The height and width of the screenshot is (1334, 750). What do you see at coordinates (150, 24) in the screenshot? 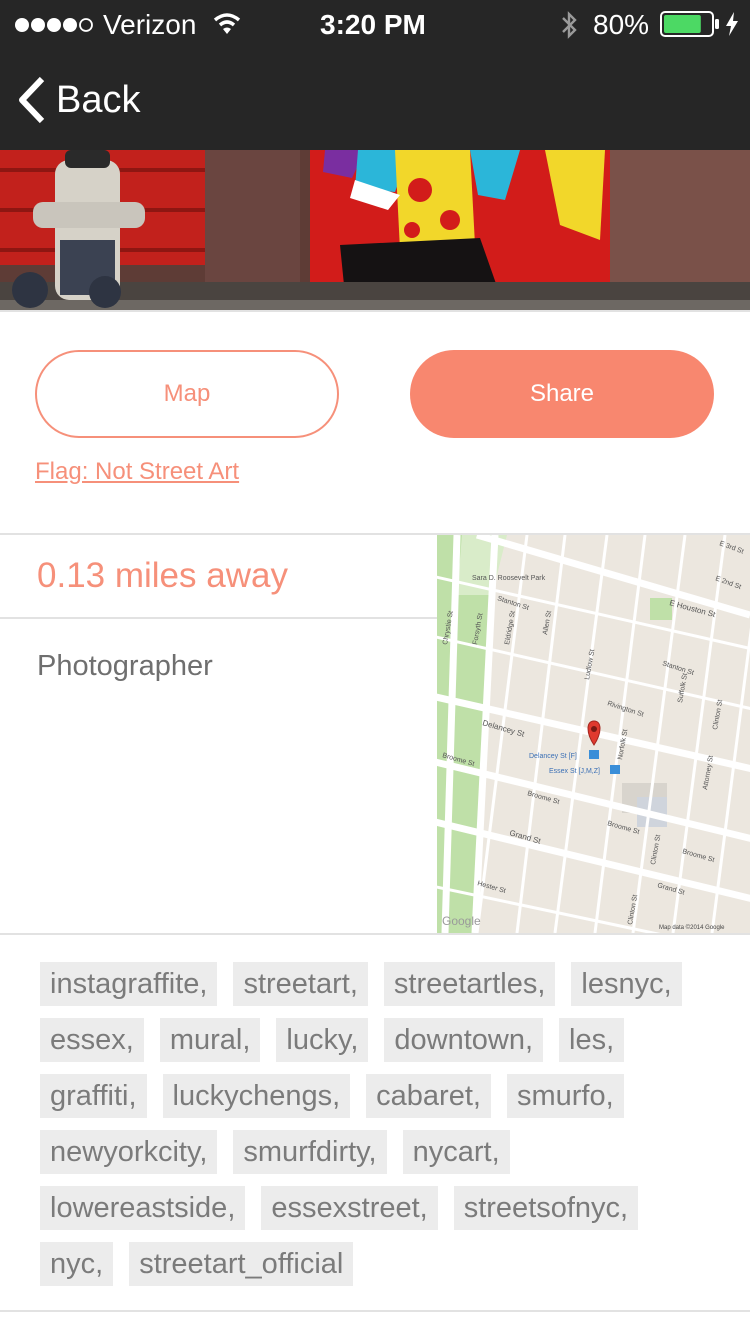
I see `carrier-name: Verizon` at bounding box center [150, 24].